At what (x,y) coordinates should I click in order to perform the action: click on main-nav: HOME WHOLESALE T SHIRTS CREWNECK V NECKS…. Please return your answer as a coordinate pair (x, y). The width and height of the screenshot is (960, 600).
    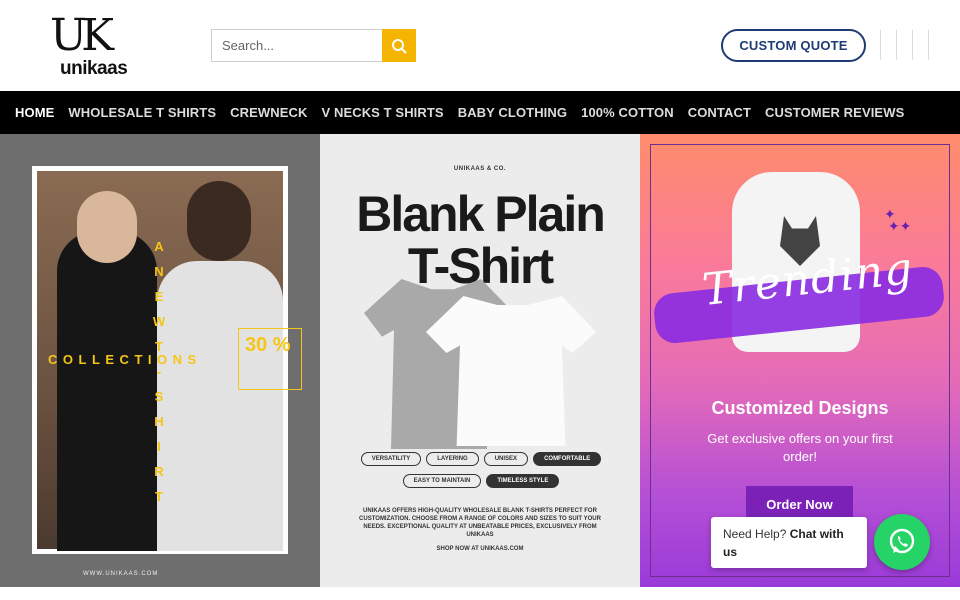
    Looking at the image, I should click on (480, 112).